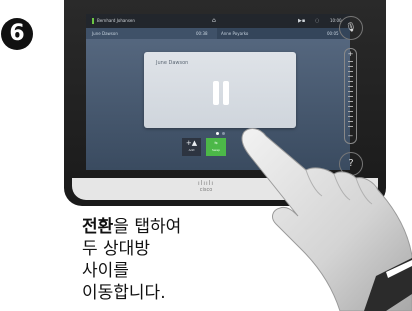 The image size is (412, 311). I want to click on home-icon: ⌂, so click(214, 21).